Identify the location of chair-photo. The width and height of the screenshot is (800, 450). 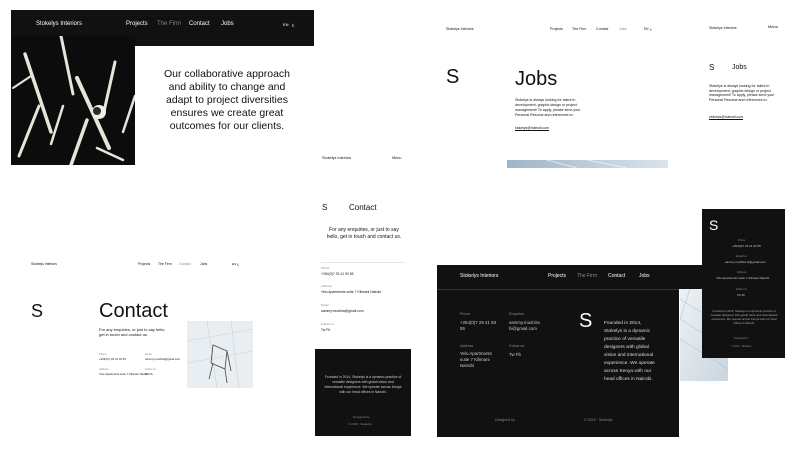
(220, 354).